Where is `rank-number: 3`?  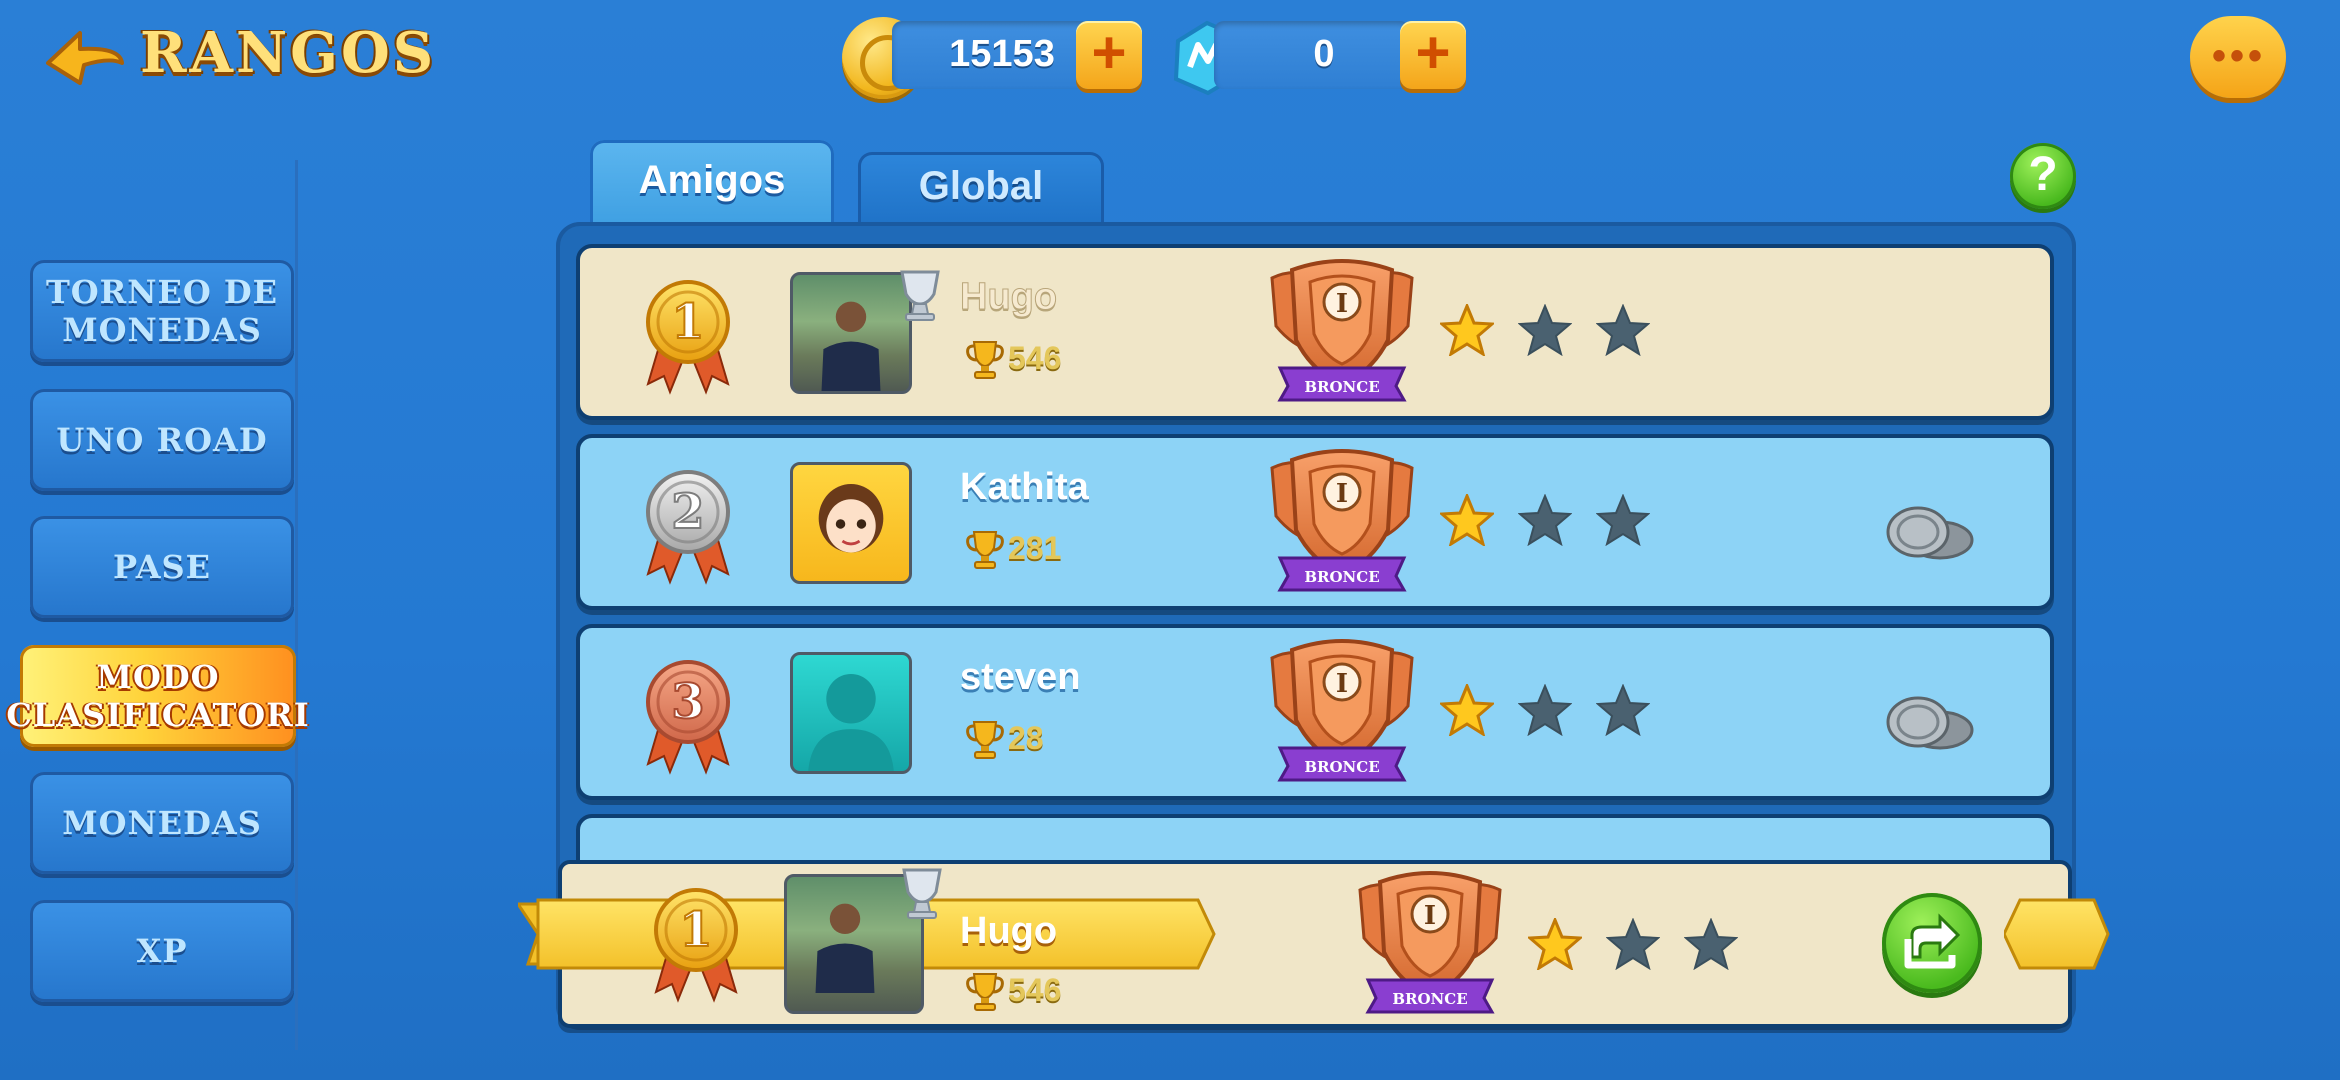 rank-number: 3 is located at coordinates (687, 702).